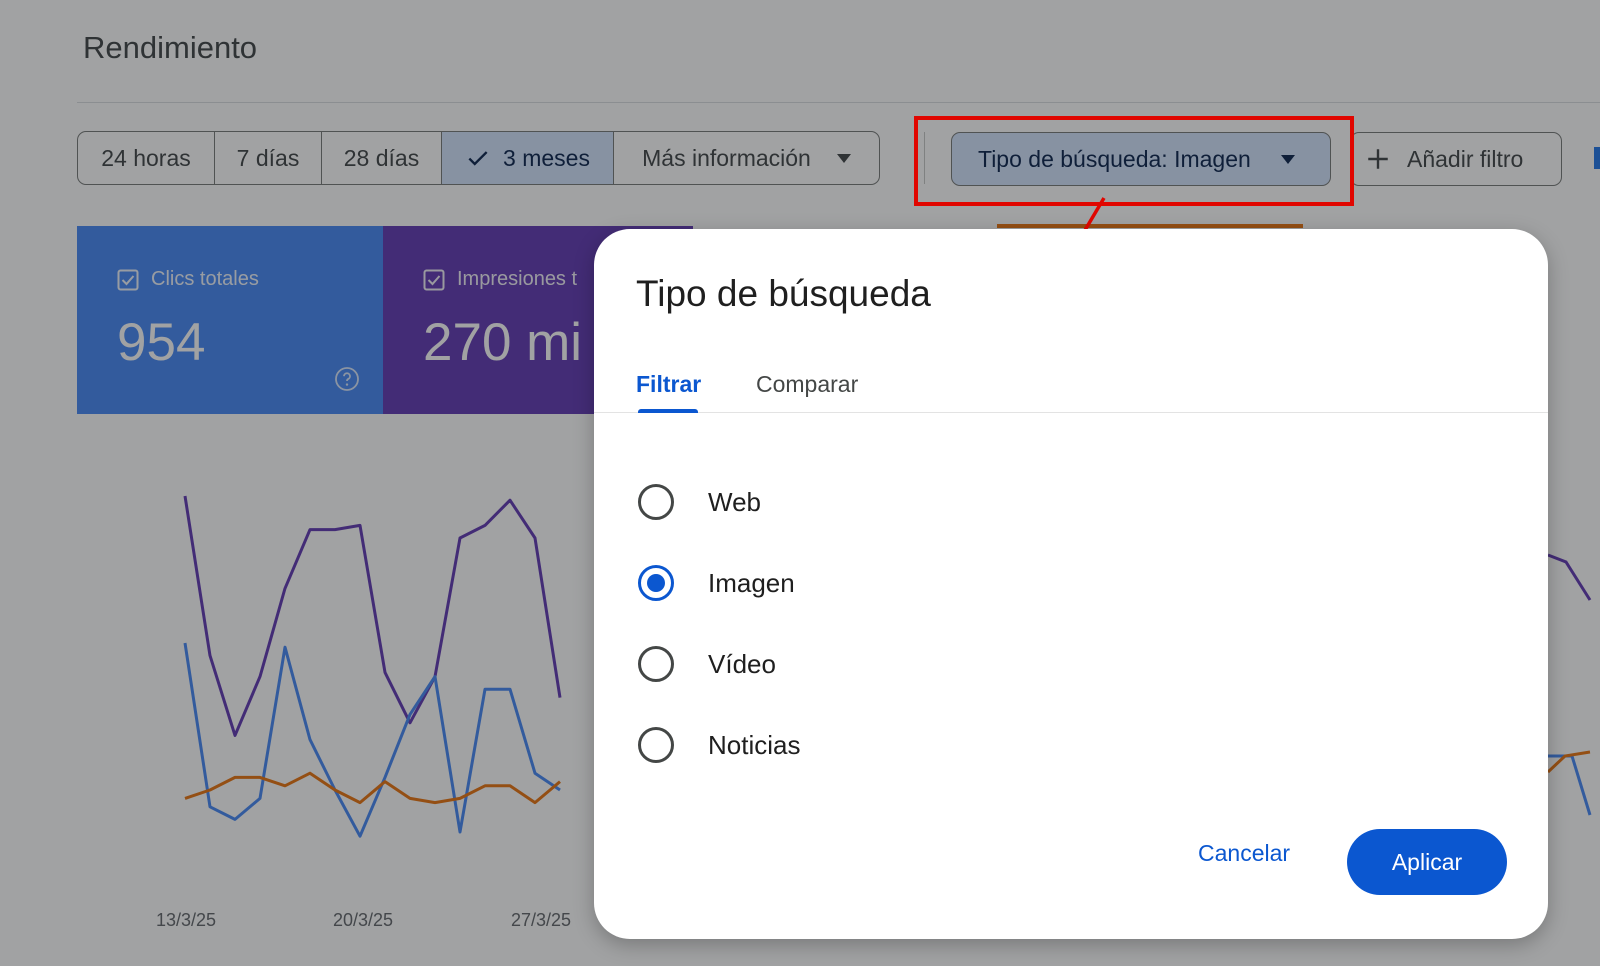 Image resolution: width=1600 pixels, height=966 pixels. I want to click on radio-imagen, so click(656, 583).